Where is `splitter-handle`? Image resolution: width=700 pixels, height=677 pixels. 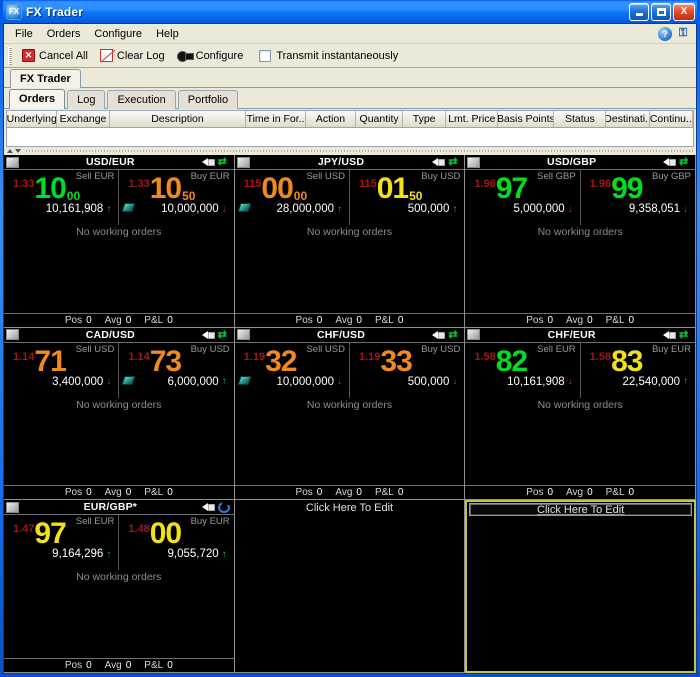
splitter-handle is located at coordinates (350, 151).